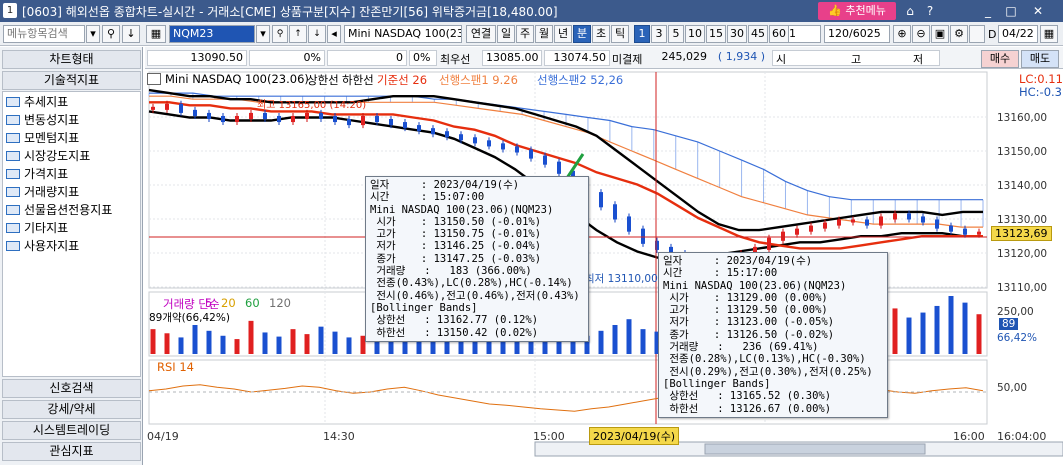 The width and height of the screenshot is (1063, 468). Describe the element at coordinates (1040, 59) in the screenshot. I see `sell-button: 매도` at that location.